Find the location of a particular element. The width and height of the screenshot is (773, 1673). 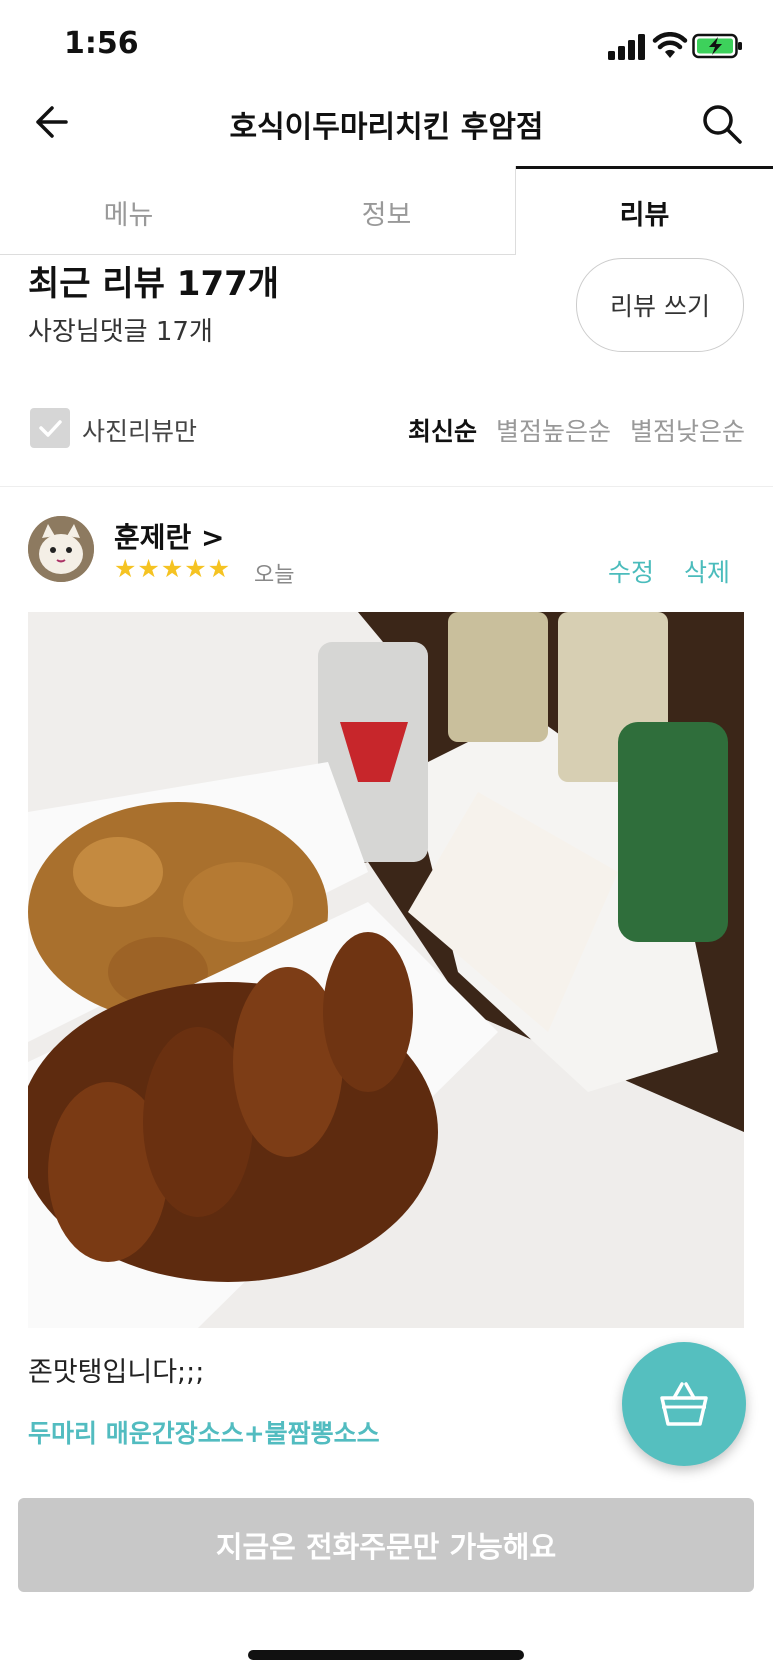

battery-charging-icon is located at coordinates (717, 46).